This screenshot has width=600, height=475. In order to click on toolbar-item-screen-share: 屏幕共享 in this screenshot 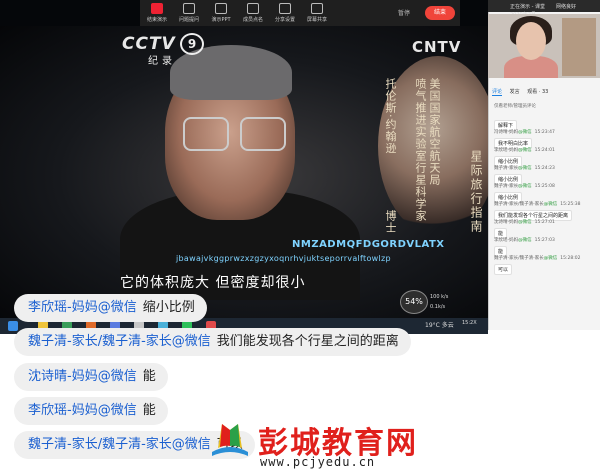, I will do `click(317, 13)`.